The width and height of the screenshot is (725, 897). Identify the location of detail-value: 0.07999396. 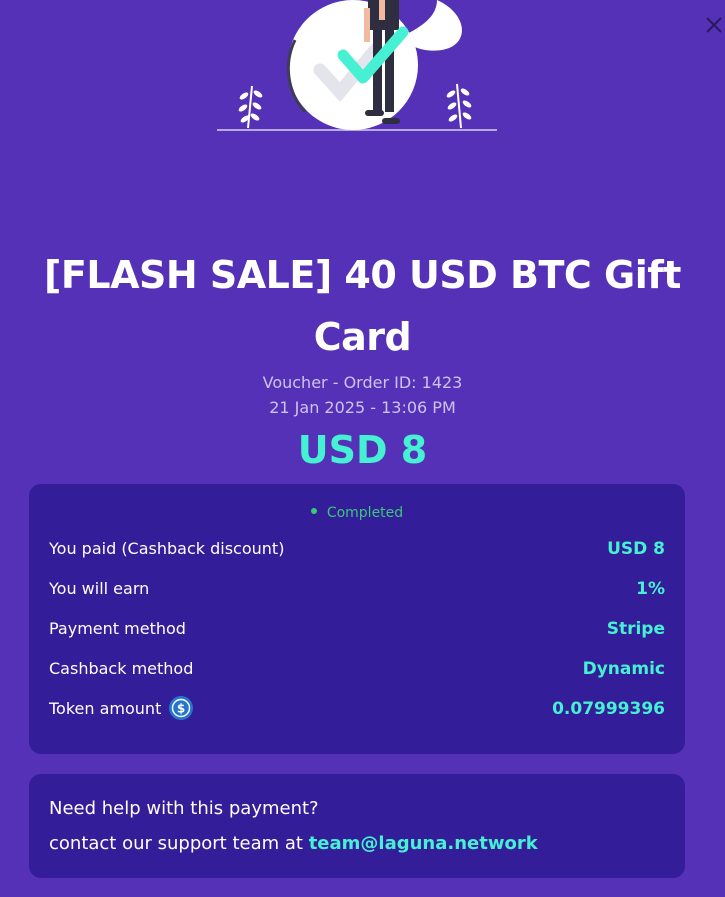
(608, 709).